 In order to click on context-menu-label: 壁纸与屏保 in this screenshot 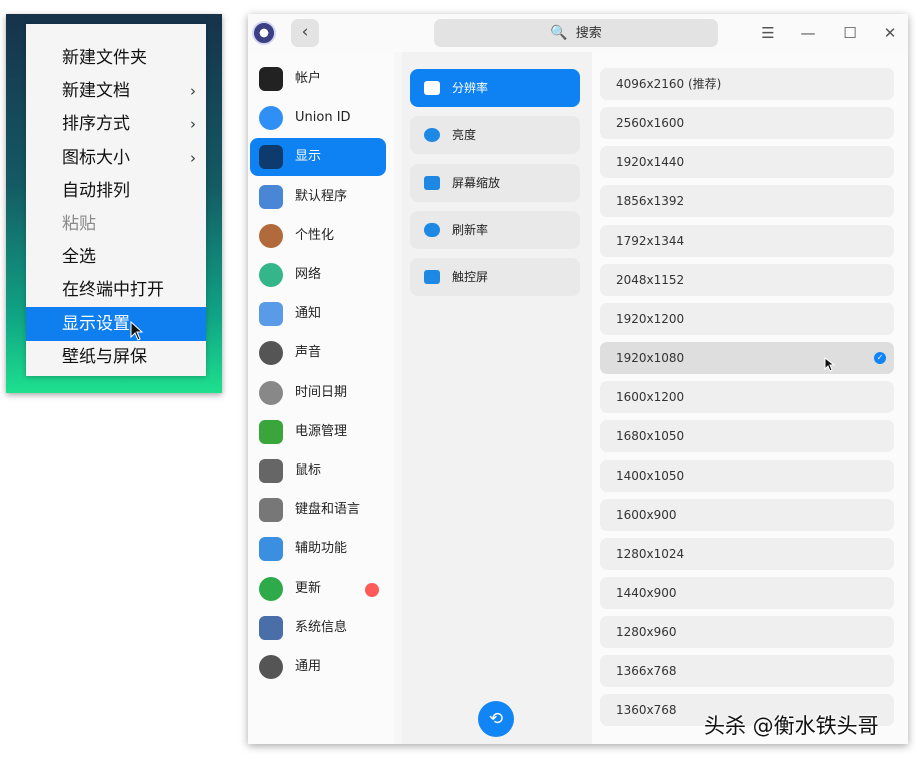, I will do `click(104, 356)`.